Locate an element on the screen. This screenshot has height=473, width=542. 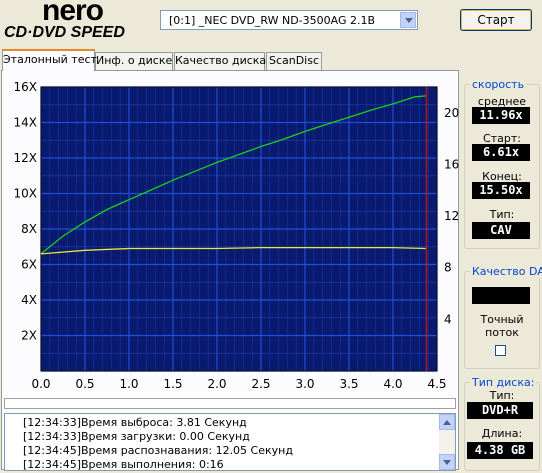
tab-benchmark: Эталонный тест is located at coordinates (49, 60).